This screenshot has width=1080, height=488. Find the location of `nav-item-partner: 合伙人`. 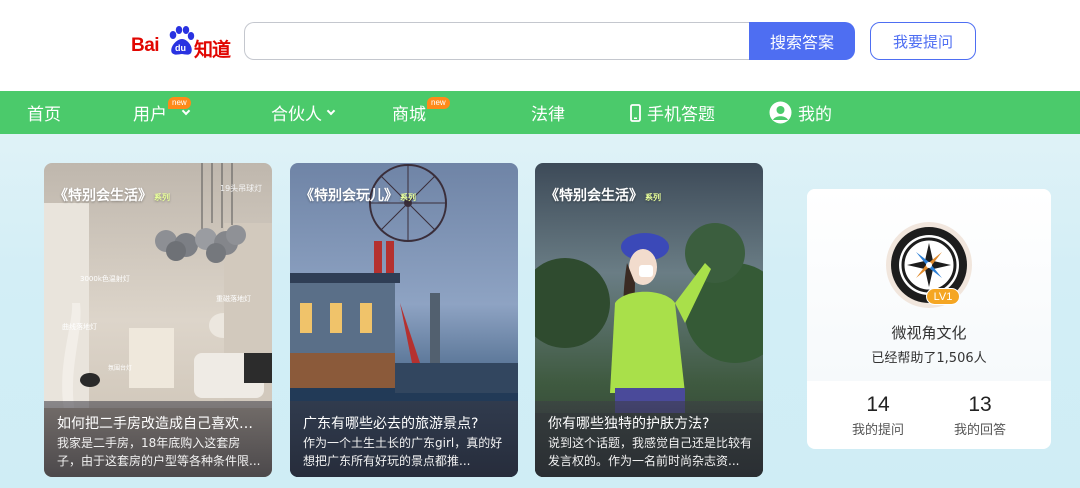

nav-item-partner: 合伙人 is located at coordinates (303, 112).